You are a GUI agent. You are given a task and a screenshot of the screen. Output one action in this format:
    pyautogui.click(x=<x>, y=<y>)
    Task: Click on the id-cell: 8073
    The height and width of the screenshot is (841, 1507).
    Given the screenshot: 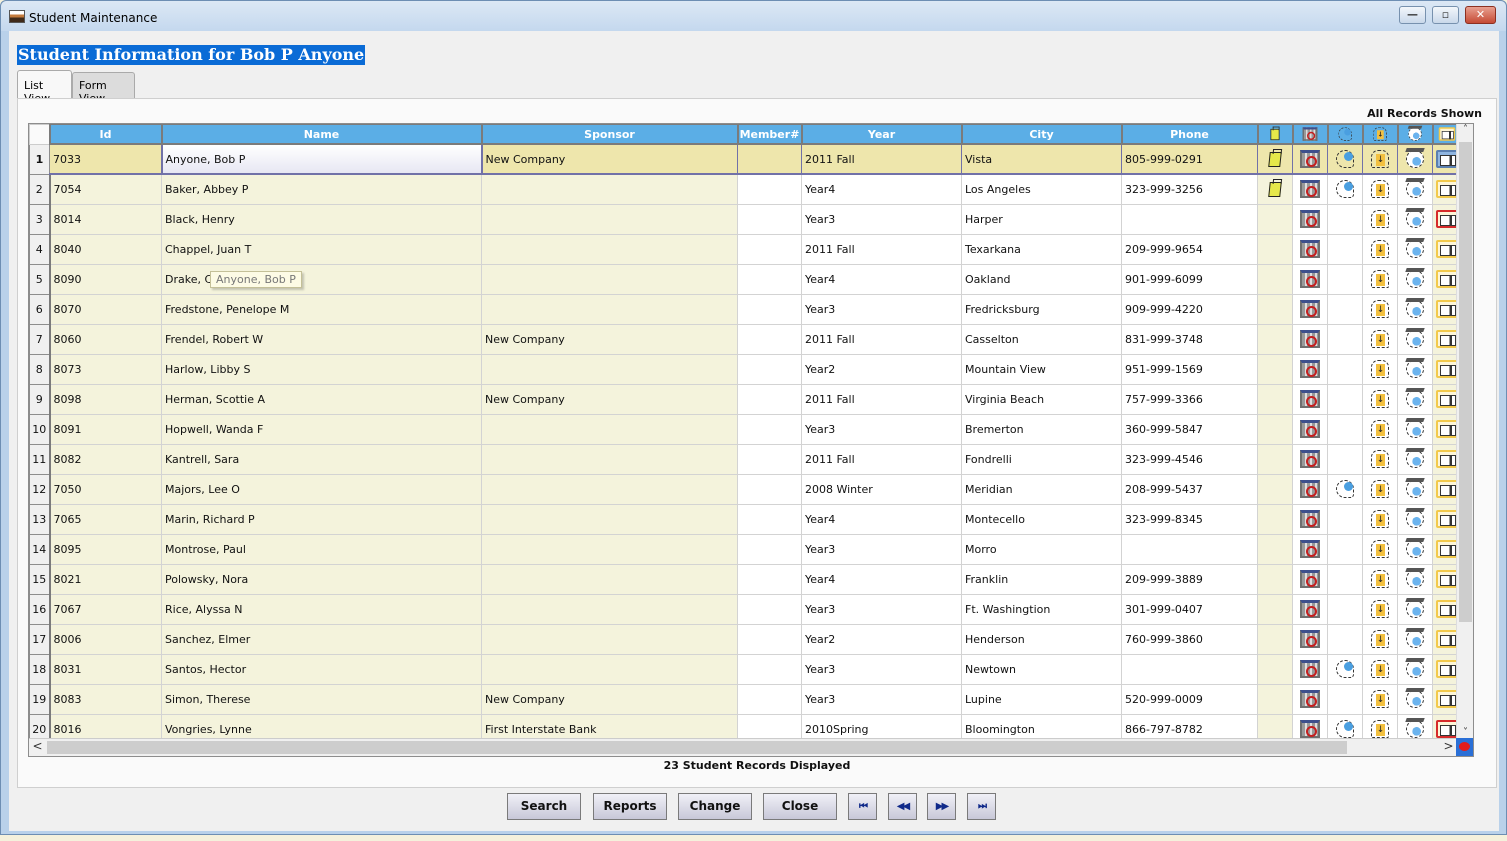 What is the action you would take?
    pyautogui.click(x=105, y=369)
    